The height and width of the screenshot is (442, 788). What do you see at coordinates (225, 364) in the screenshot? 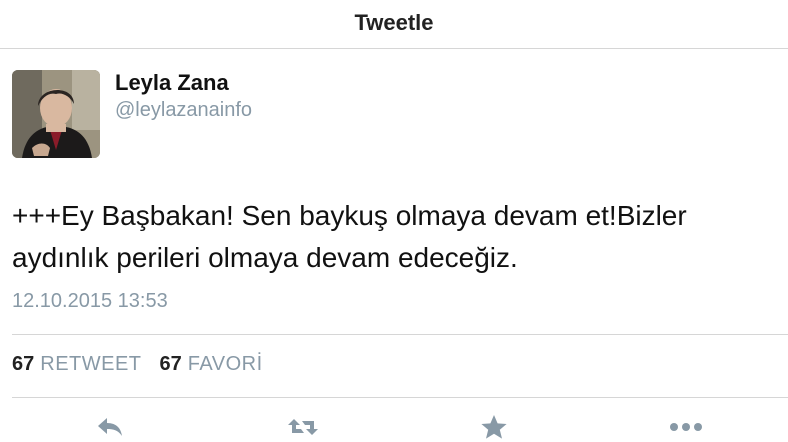
I see `favorite-label: FAVORİ` at bounding box center [225, 364].